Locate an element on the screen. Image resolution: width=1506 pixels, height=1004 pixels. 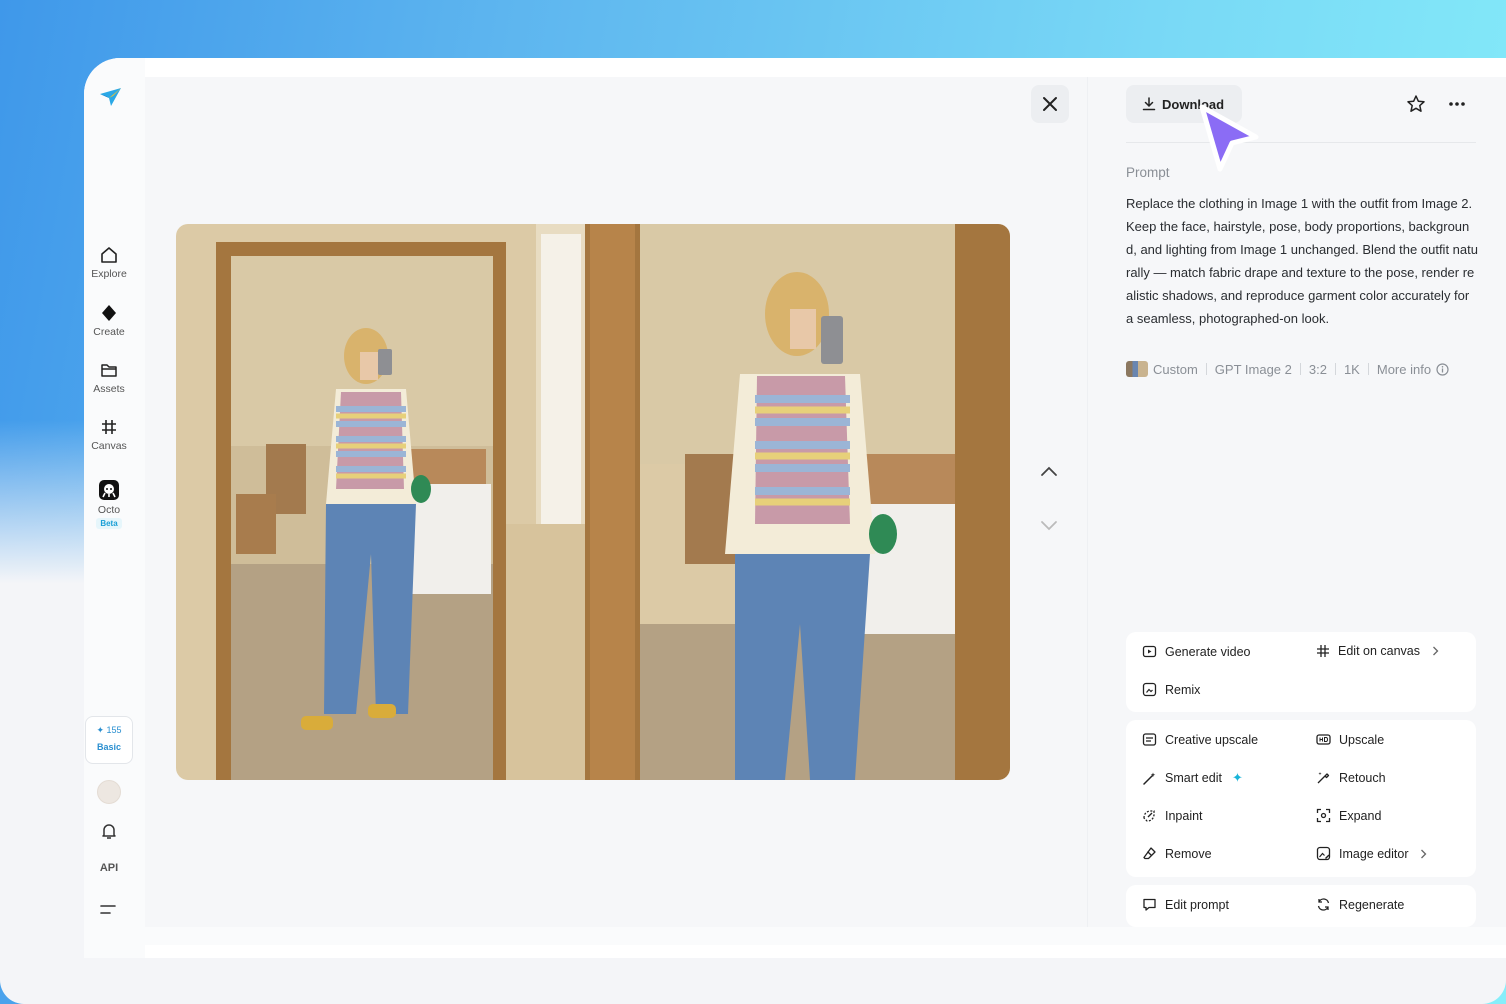
close-button is located at coordinates (1050, 104).